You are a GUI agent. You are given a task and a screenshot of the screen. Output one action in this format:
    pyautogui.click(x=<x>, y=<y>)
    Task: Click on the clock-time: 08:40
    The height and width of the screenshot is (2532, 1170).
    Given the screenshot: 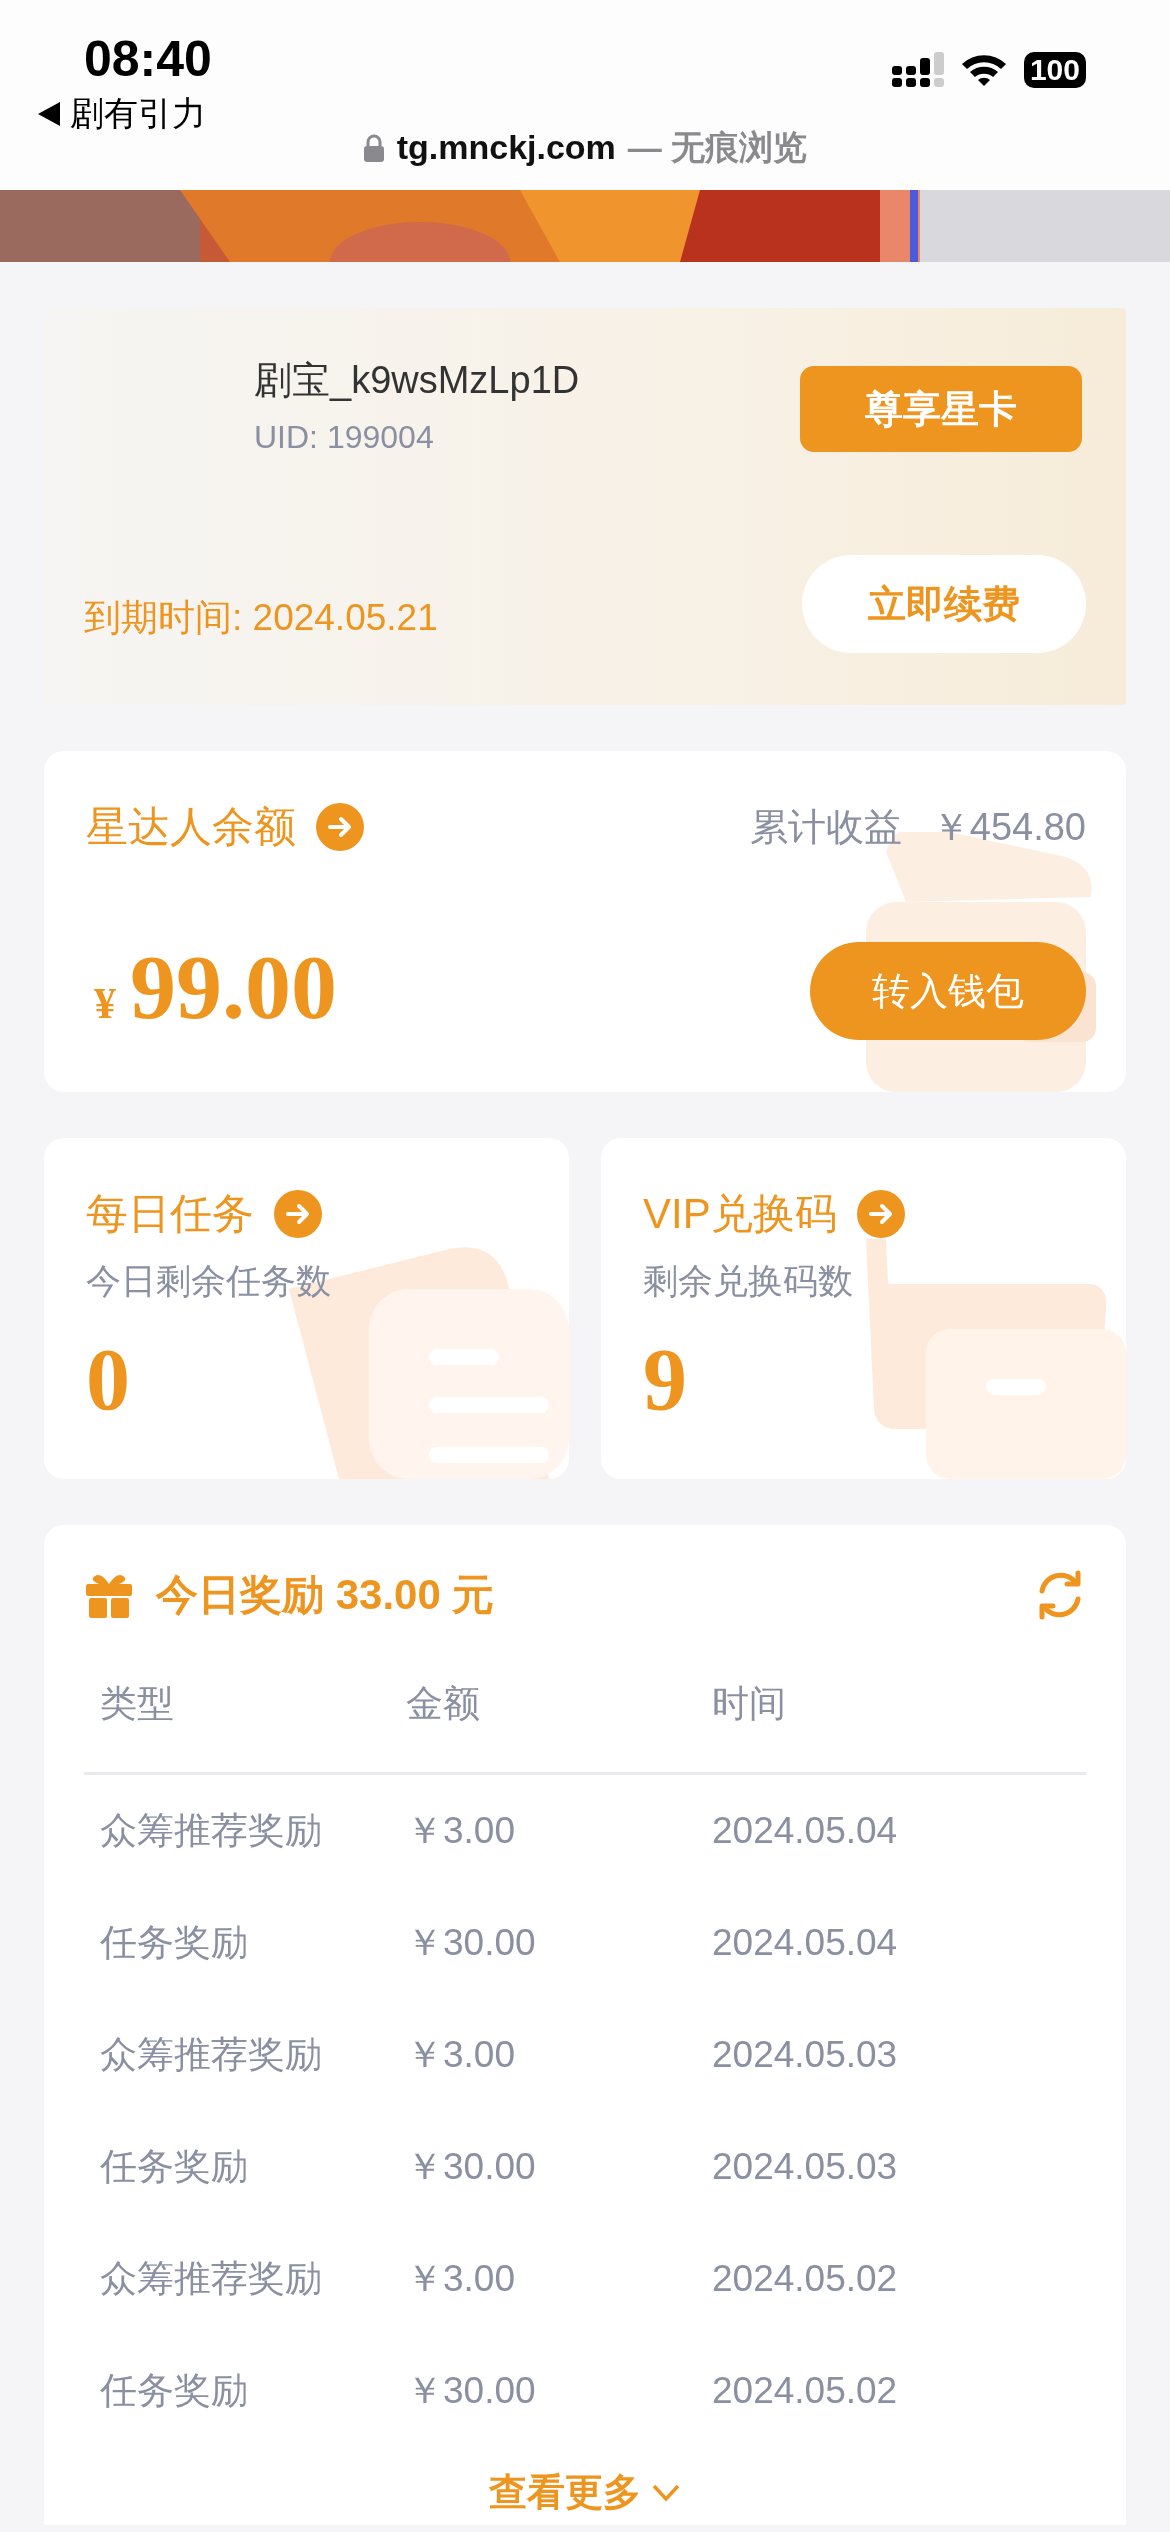 What is the action you would take?
    pyautogui.click(x=148, y=59)
    